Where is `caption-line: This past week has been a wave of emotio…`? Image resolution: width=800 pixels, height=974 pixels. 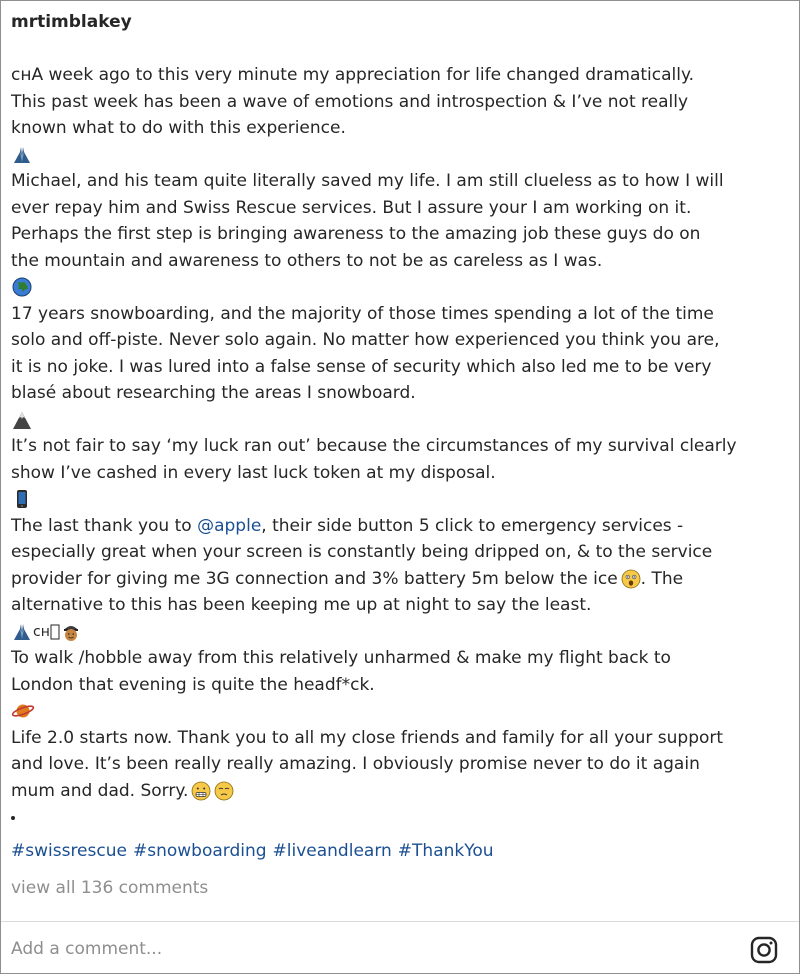 caption-line: This past week has been a wave of emotio… is located at coordinates (350, 101).